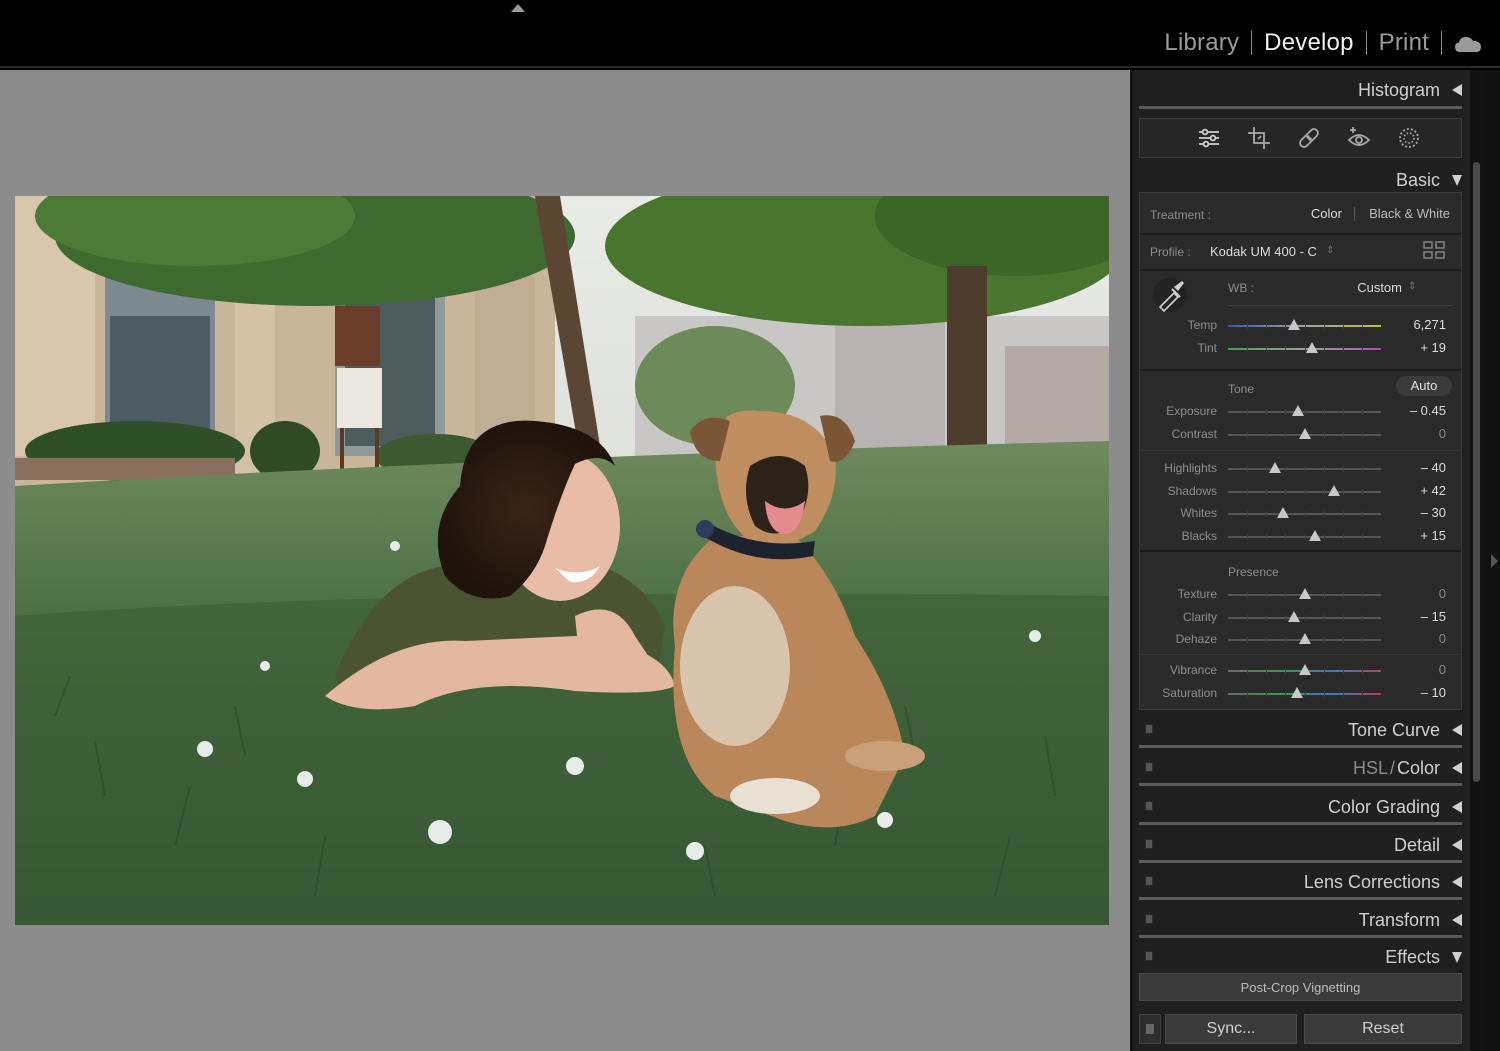 The image size is (1500, 1051). Describe the element at coordinates (1468, 43) in the screenshot. I see `cloud-icon` at that location.